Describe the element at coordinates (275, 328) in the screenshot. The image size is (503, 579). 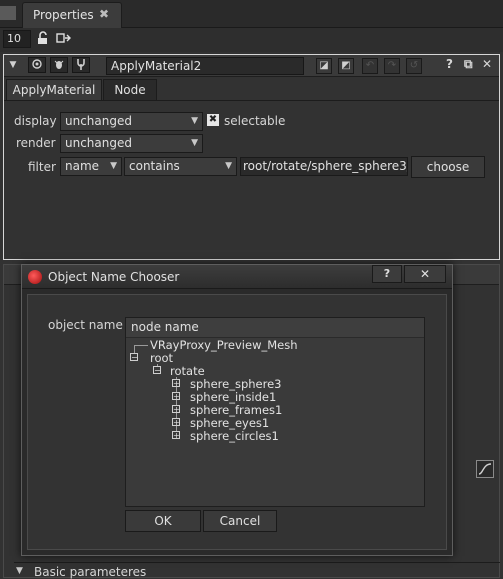
I see `tree-column-header: node name` at that location.